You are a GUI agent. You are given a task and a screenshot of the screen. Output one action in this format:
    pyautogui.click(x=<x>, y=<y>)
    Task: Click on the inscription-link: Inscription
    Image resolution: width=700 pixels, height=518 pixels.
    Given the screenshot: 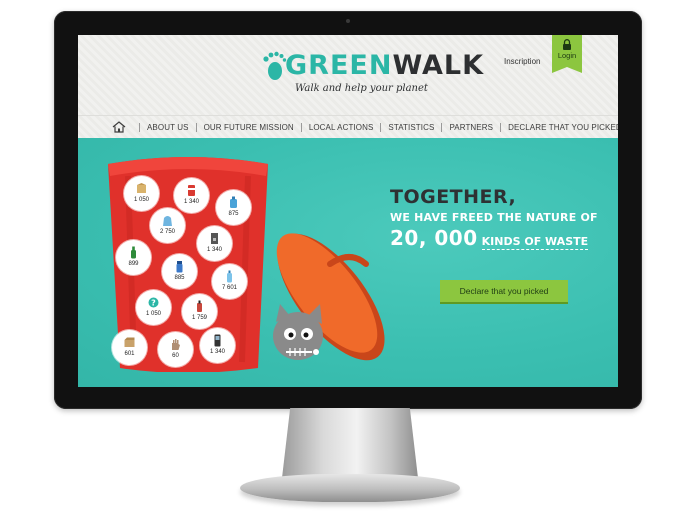 What is the action you would take?
    pyautogui.click(x=522, y=61)
    